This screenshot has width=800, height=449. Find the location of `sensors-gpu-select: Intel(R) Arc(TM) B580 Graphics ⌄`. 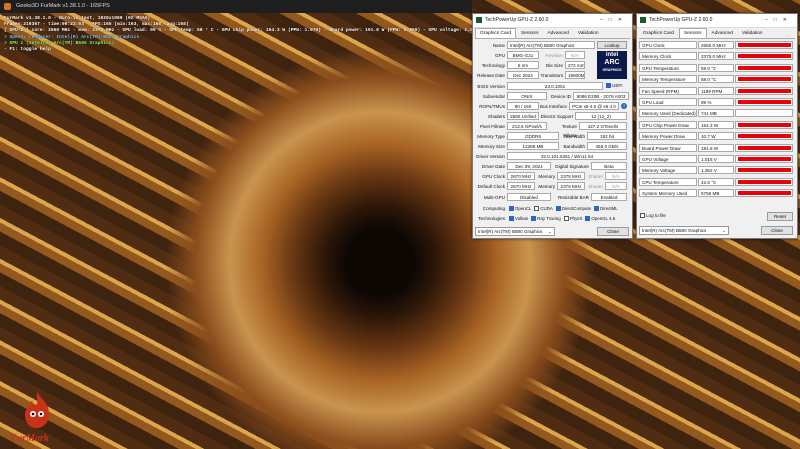

sensors-gpu-select: Intel(R) Arc(TM) B580 Graphics ⌄ is located at coordinates (684, 230).